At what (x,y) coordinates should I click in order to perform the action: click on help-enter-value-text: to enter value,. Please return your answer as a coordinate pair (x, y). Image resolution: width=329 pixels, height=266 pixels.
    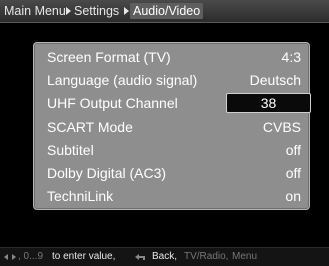
    Looking at the image, I should click on (84, 256).